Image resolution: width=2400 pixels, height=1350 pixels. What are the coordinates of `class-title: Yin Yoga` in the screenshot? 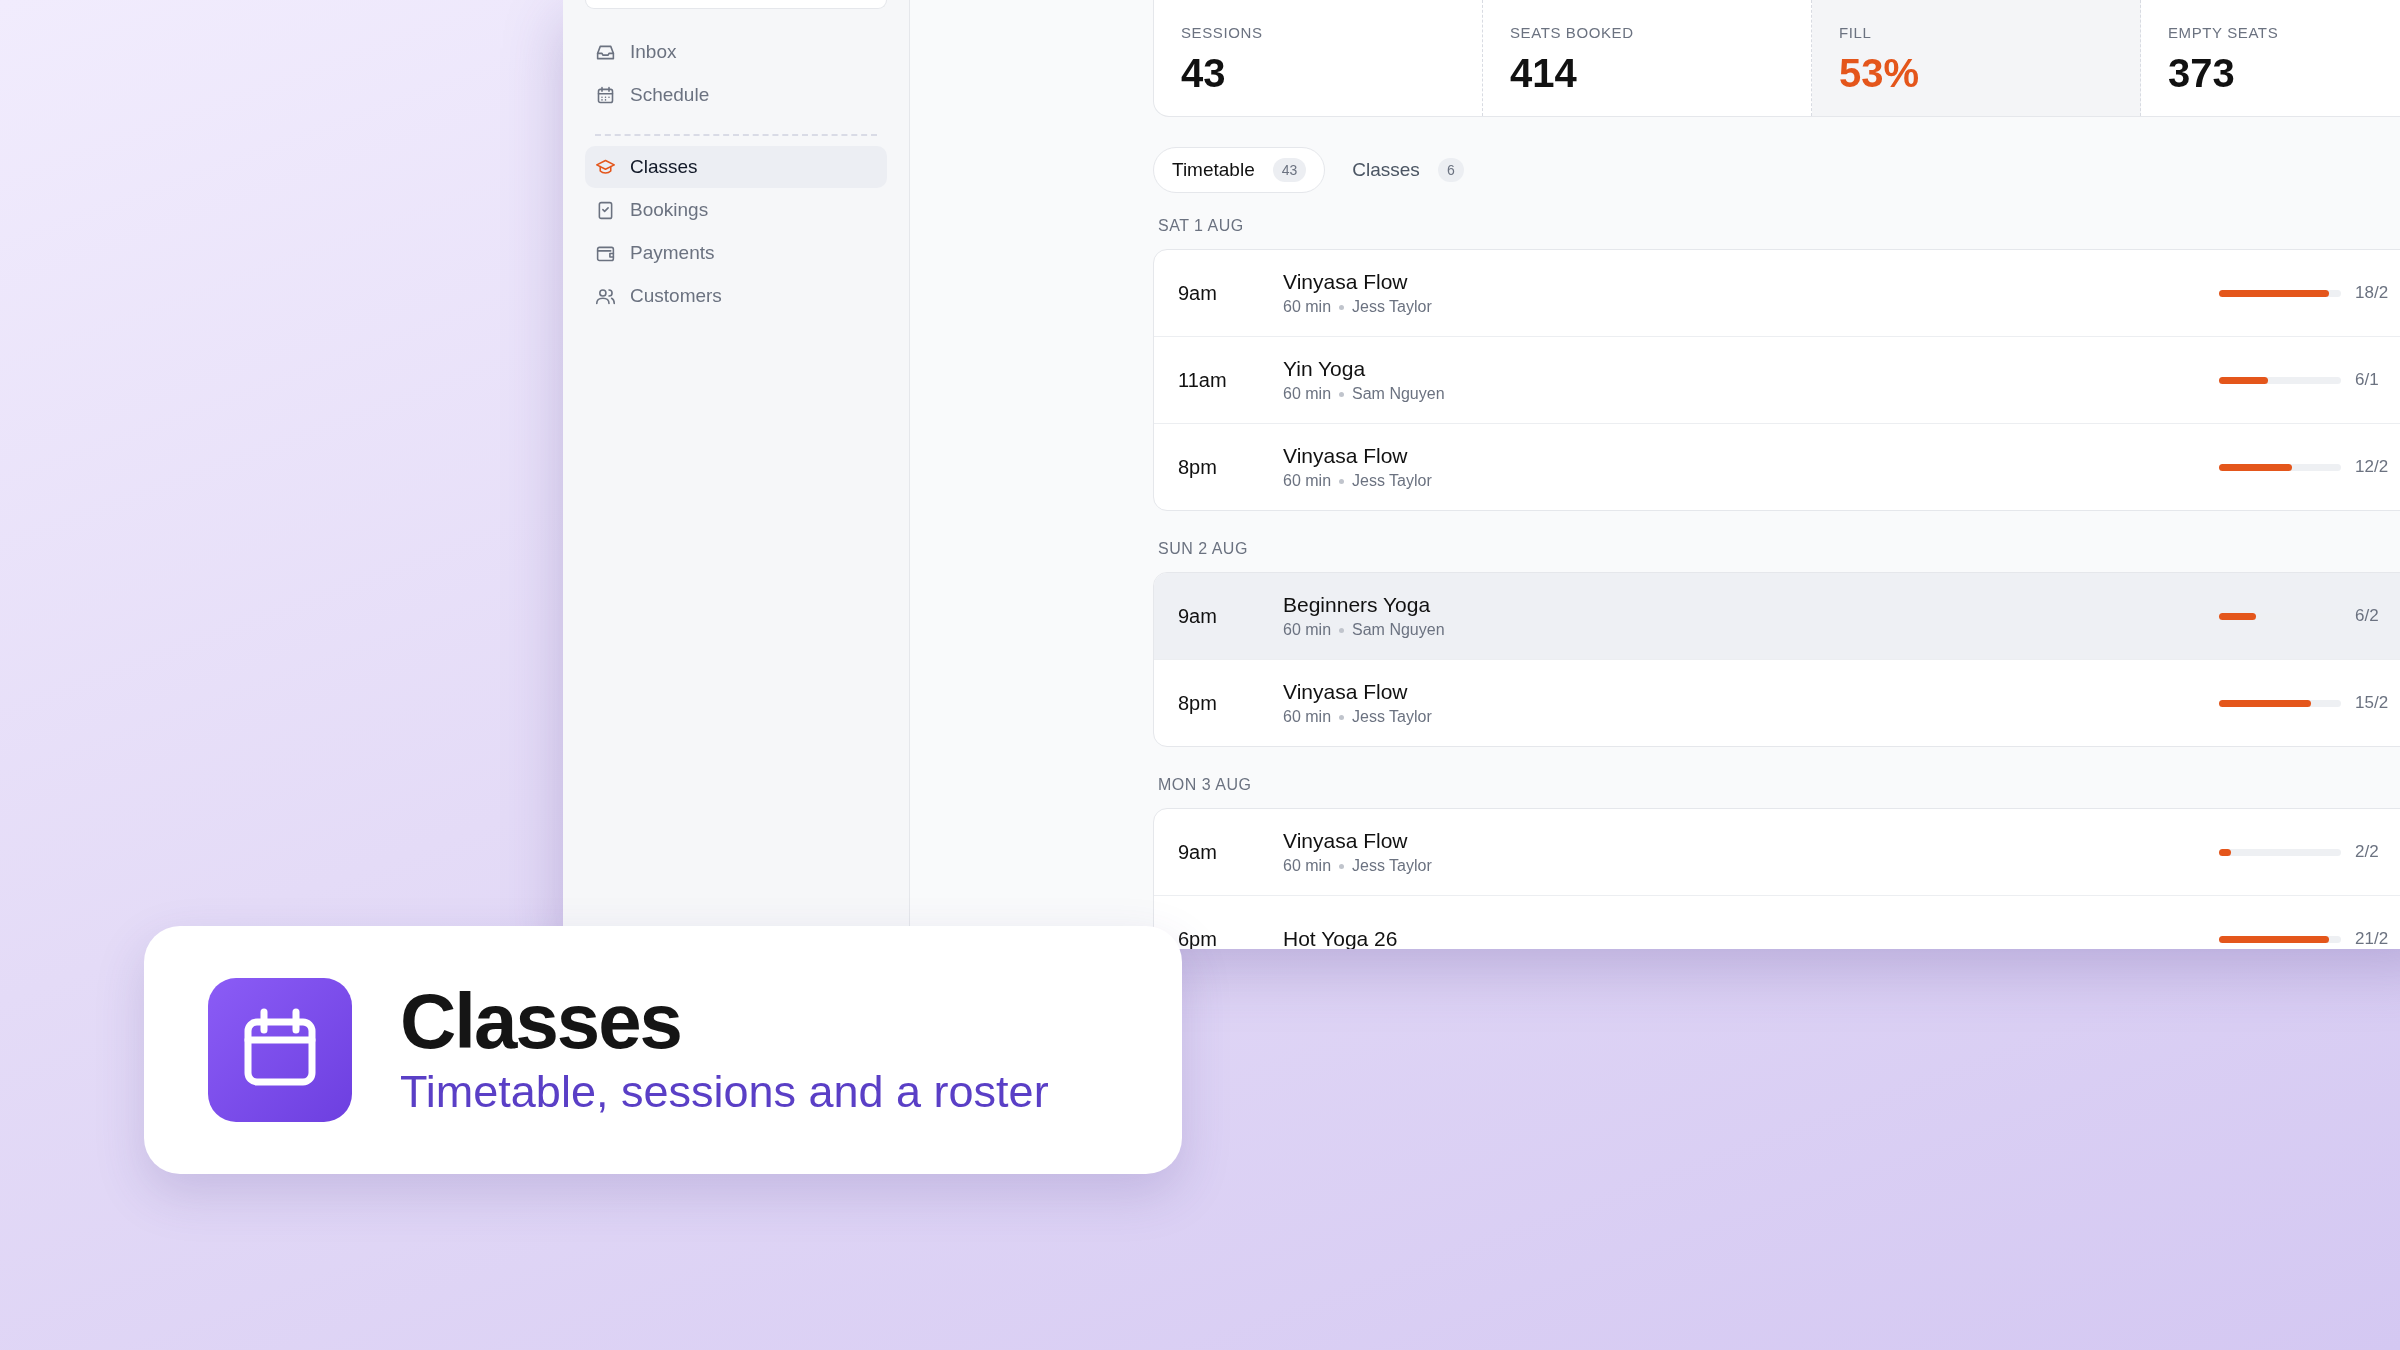 It's located at (1325, 369).